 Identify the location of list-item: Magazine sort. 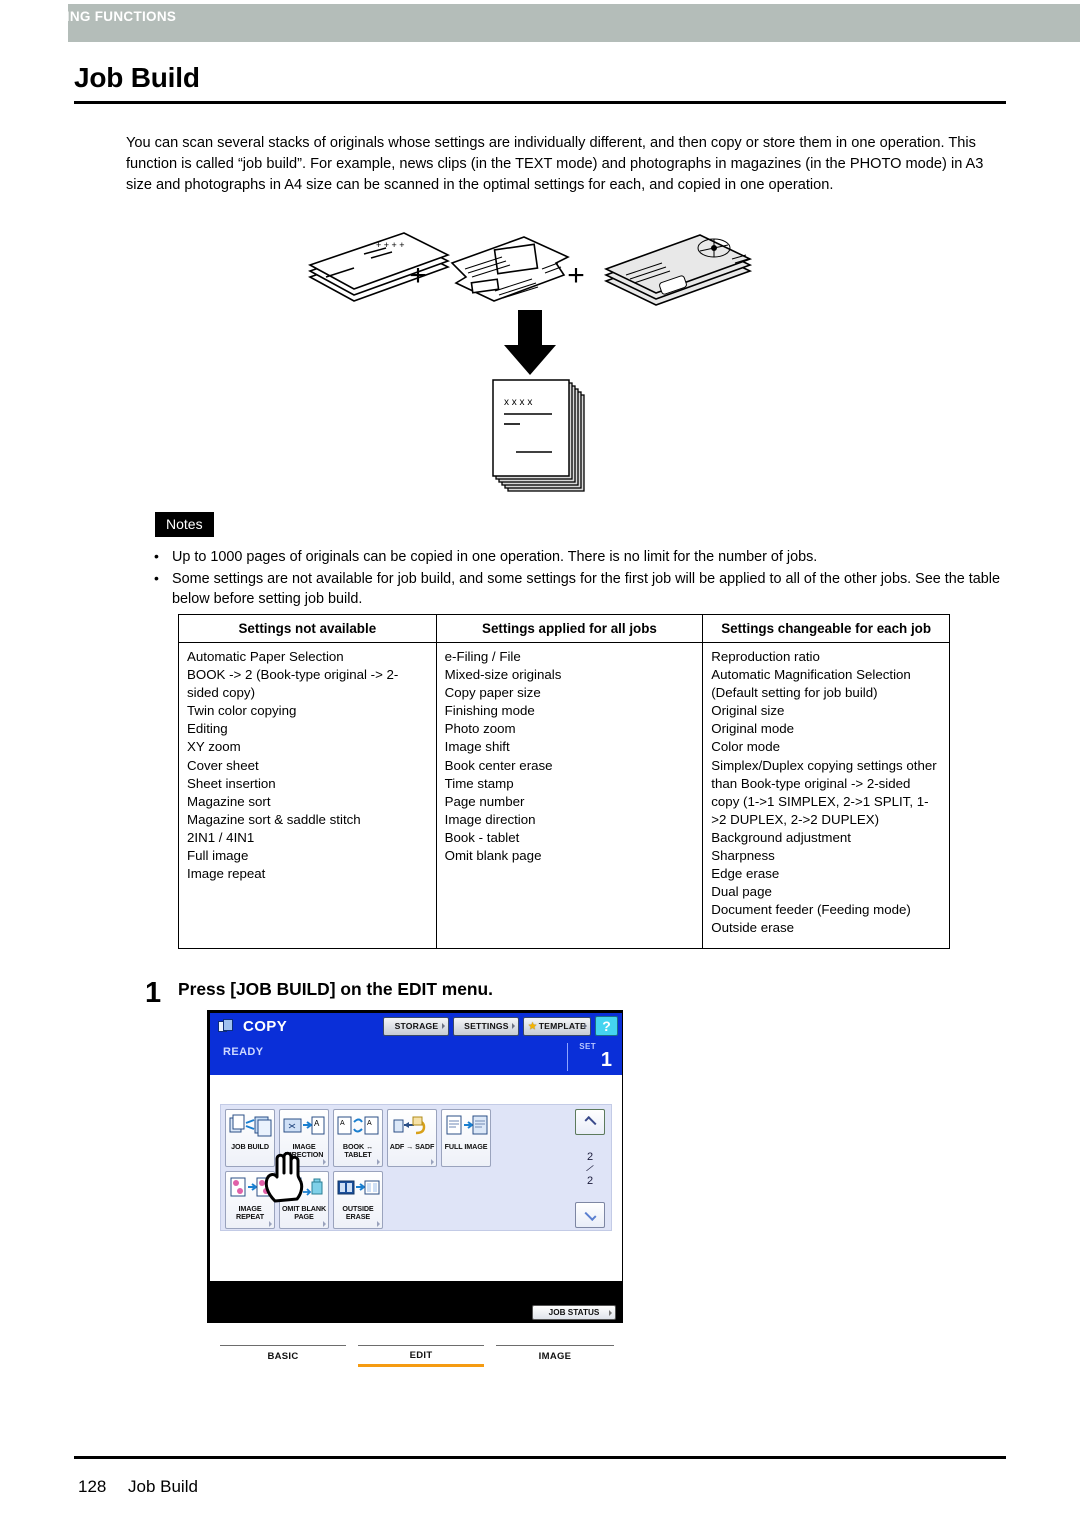
(229, 801).